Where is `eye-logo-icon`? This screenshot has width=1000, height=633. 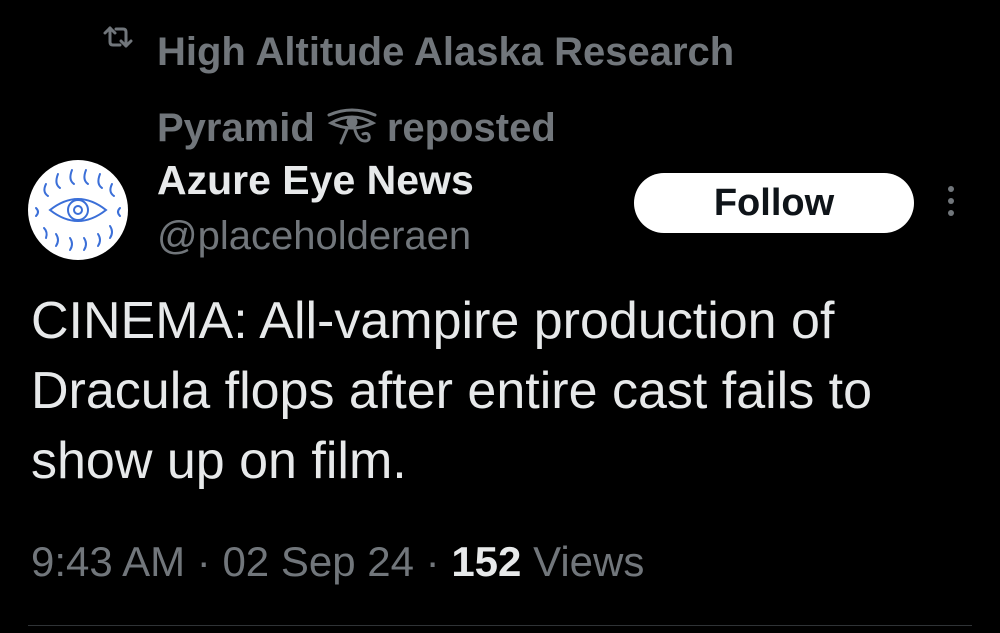 eye-logo-icon is located at coordinates (78, 210).